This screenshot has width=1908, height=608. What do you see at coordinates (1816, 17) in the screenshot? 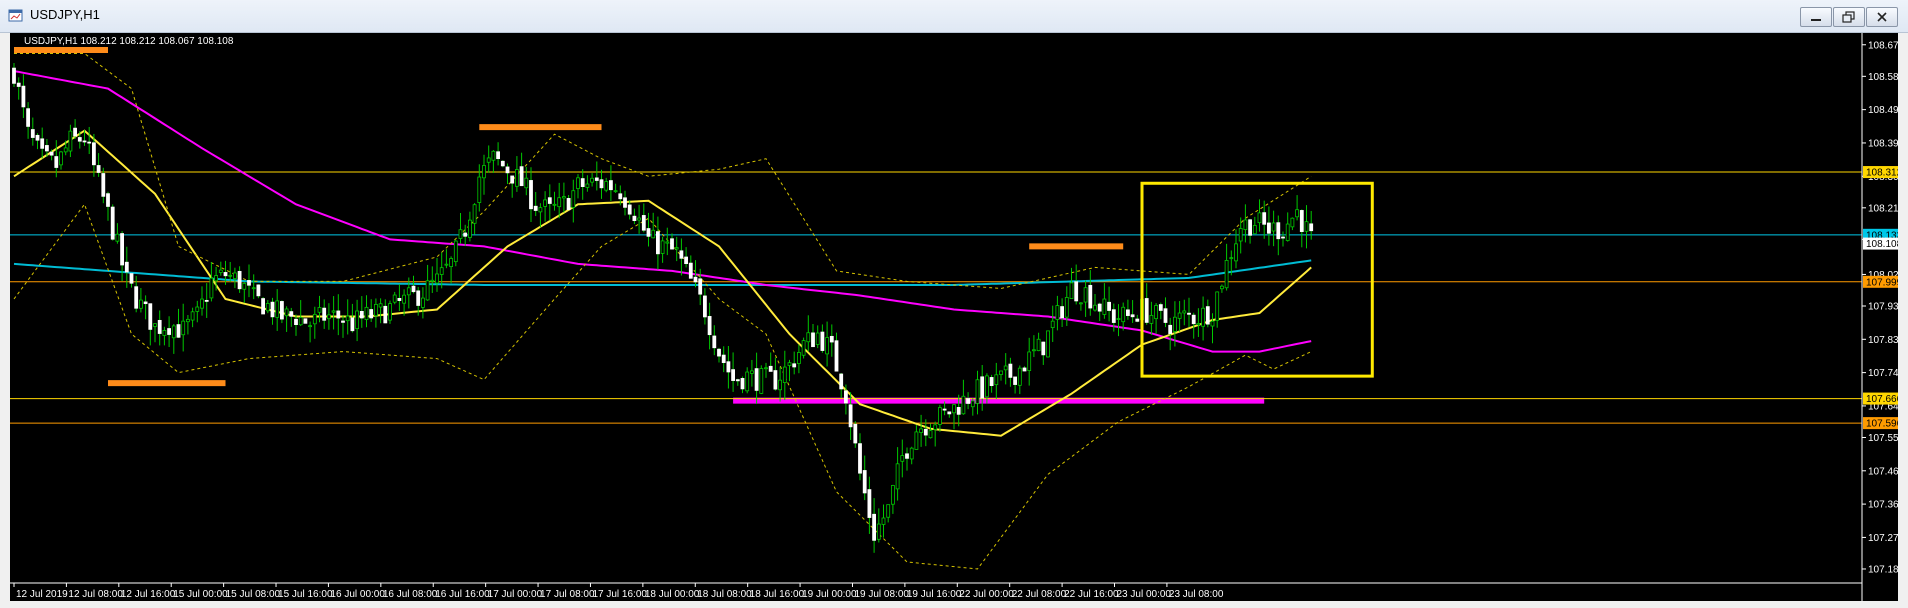
I see `minimize-button` at bounding box center [1816, 17].